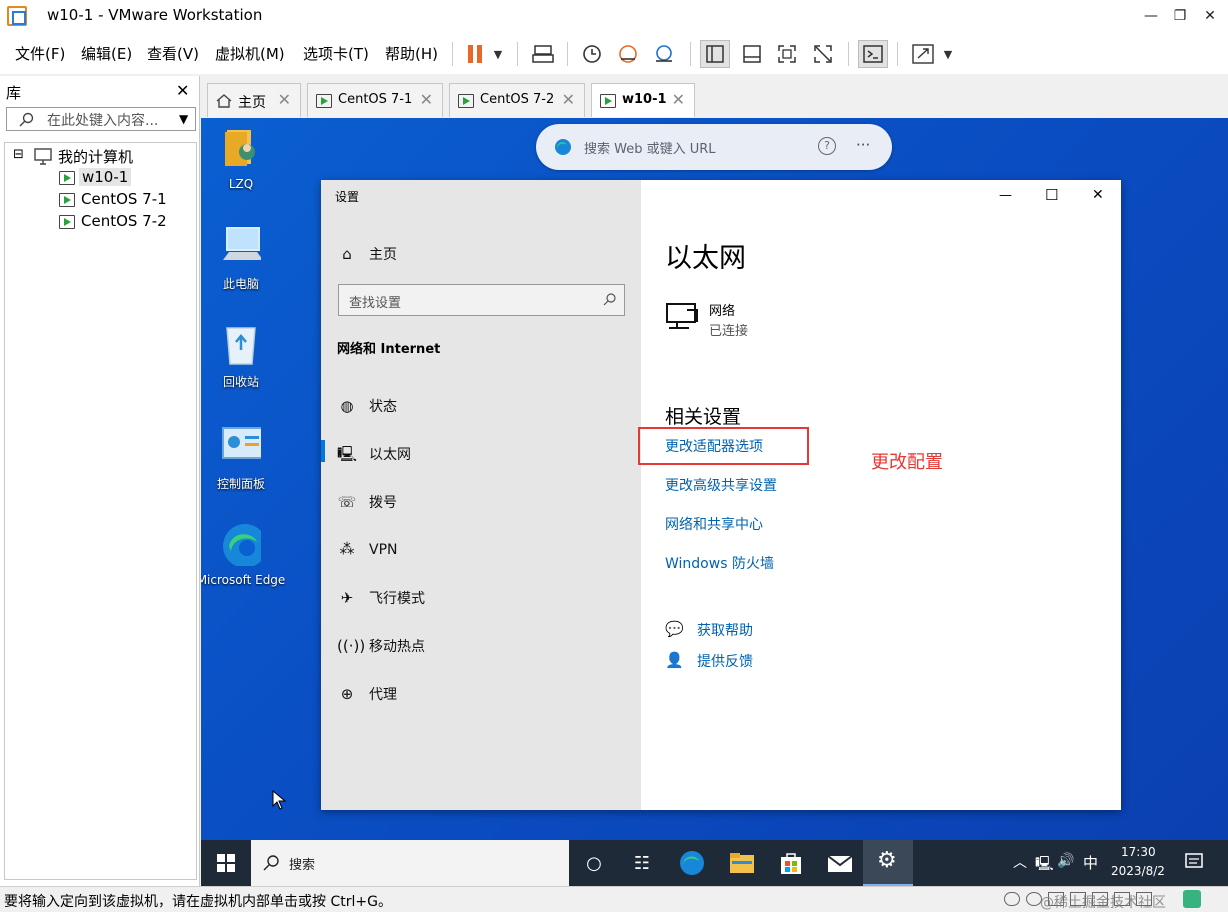 The width and height of the screenshot is (1228, 912). I want to click on tab-home: 主页 ✕, so click(254, 100).